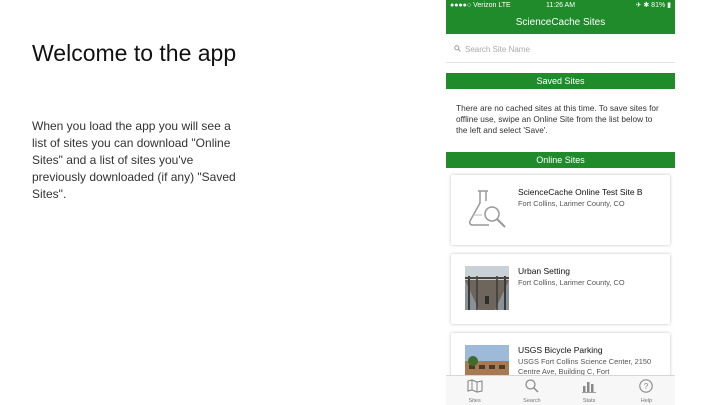 This screenshot has height=405, width=720. I want to click on search-bar, so click(560, 49).